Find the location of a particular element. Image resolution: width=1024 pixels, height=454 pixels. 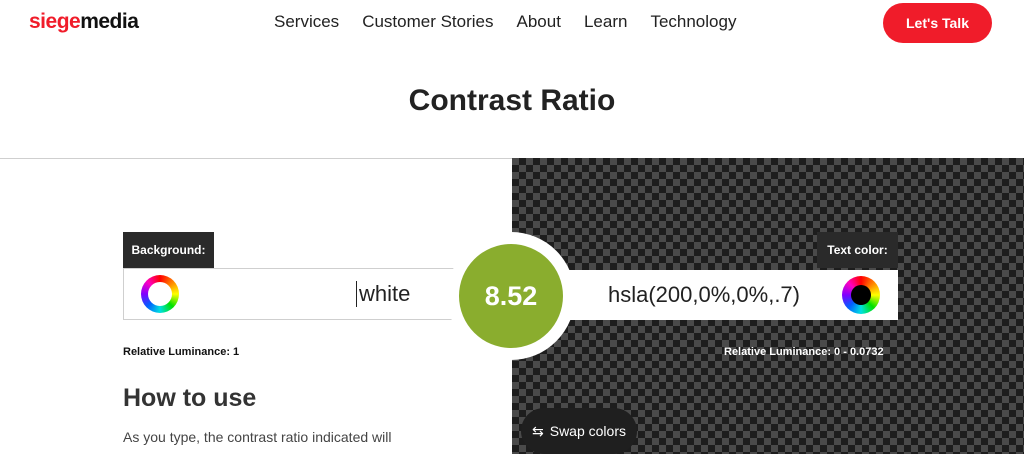

nav-item-customer-stories: Customer Stories is located at coordinates (427, 22).